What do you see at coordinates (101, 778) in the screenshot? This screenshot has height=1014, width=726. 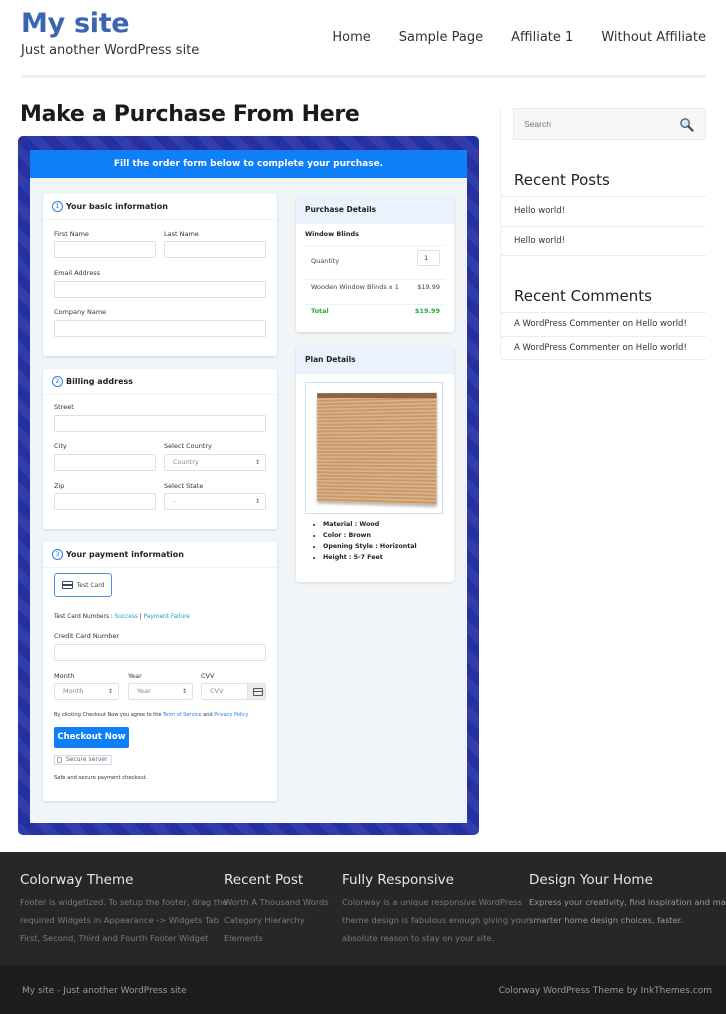 I see `secure-note: Safe and secure payment checkout.` at bounding box center [101, 778].